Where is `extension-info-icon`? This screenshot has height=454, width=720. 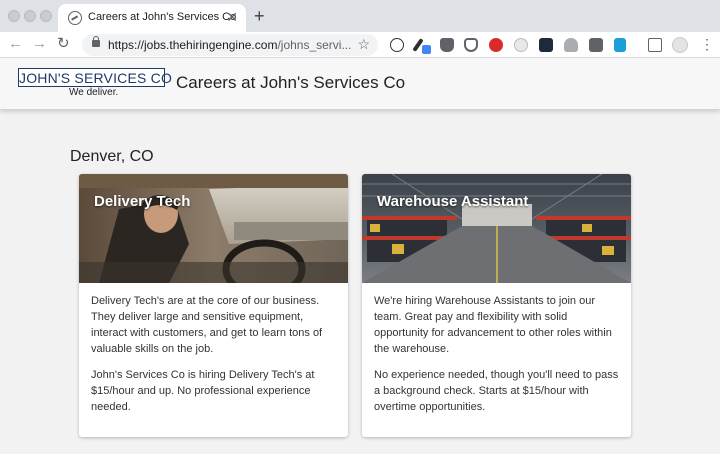
extension-info-icon is located at coordinates (397, 45).